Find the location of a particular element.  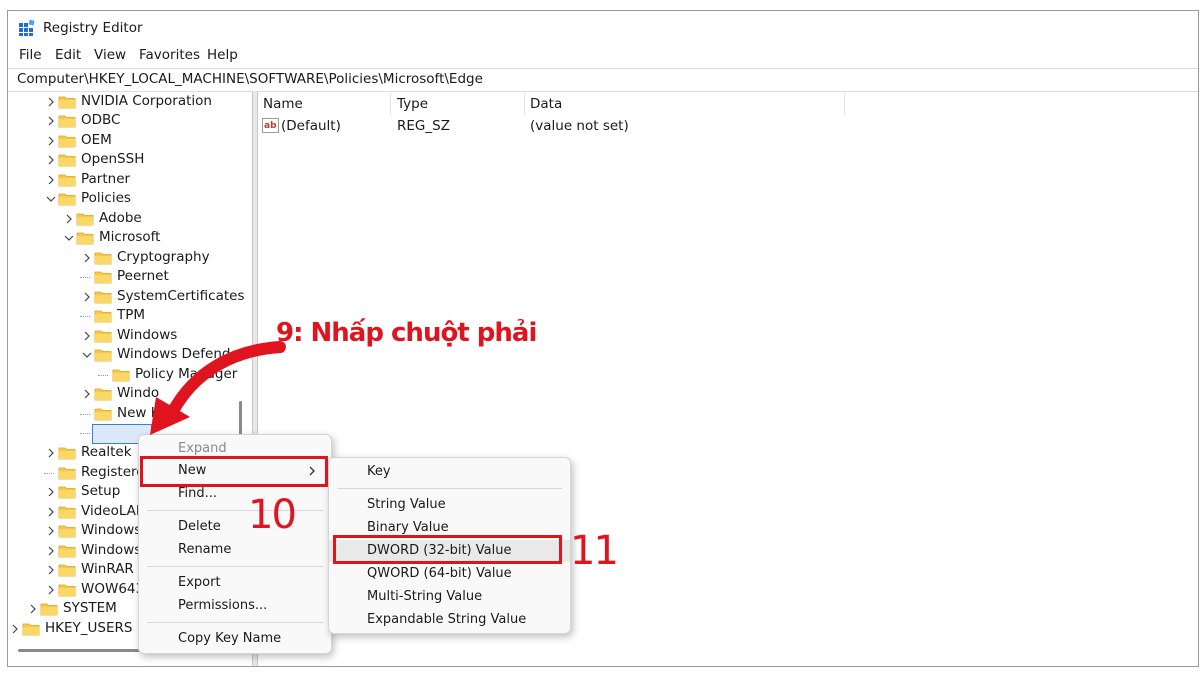

menu-item-export: Export is located at coordinates (235, 583).